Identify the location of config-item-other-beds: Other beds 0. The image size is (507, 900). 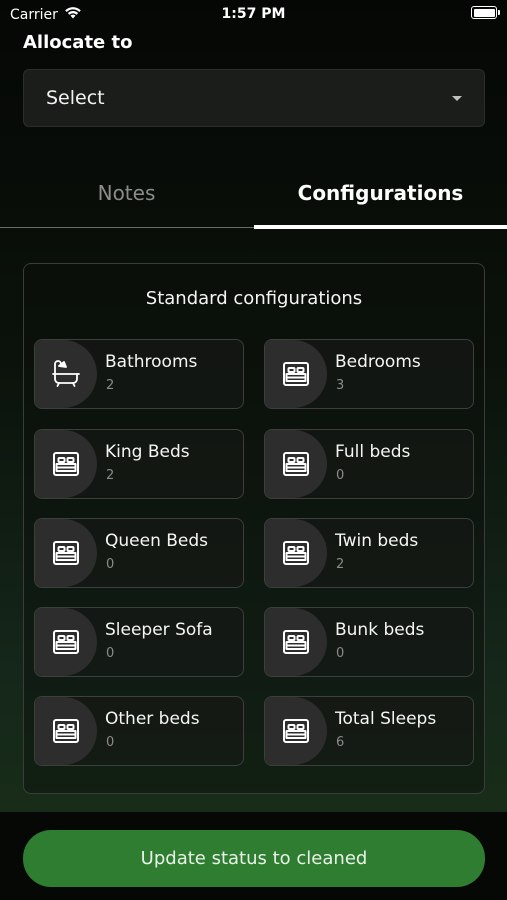
(139, 731).